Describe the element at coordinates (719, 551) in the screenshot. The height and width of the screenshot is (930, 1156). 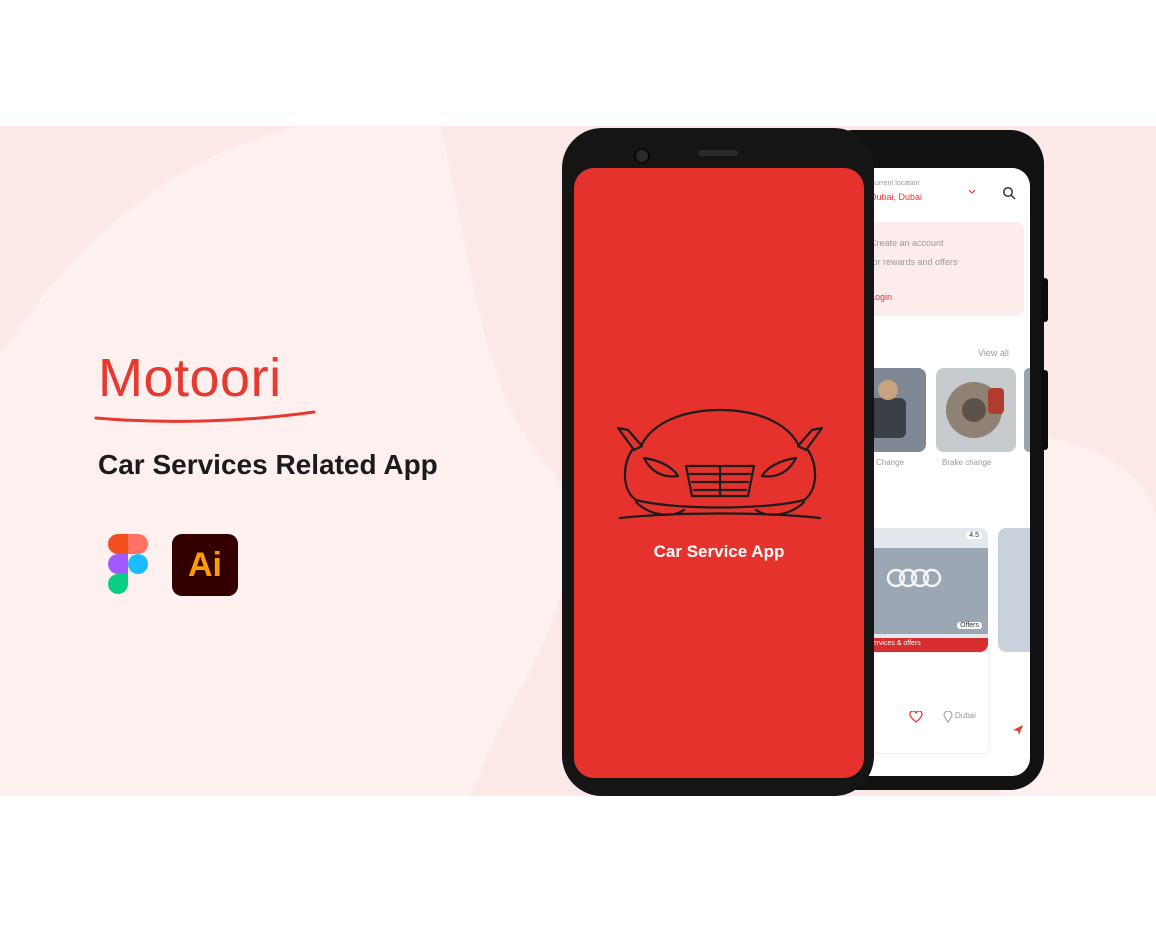
I see `splash-title: Car Service App` at that location.